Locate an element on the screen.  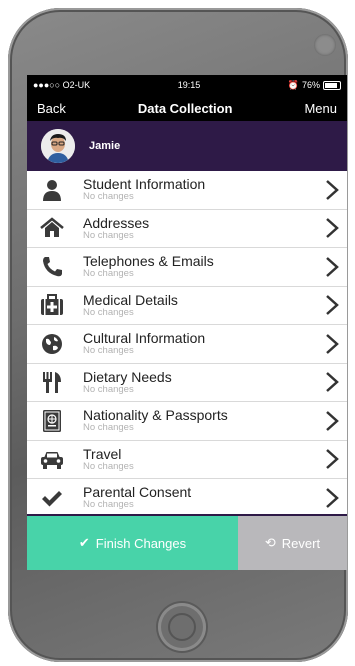
alarm-icon: ⏰ is located at coordinates (293, 84).